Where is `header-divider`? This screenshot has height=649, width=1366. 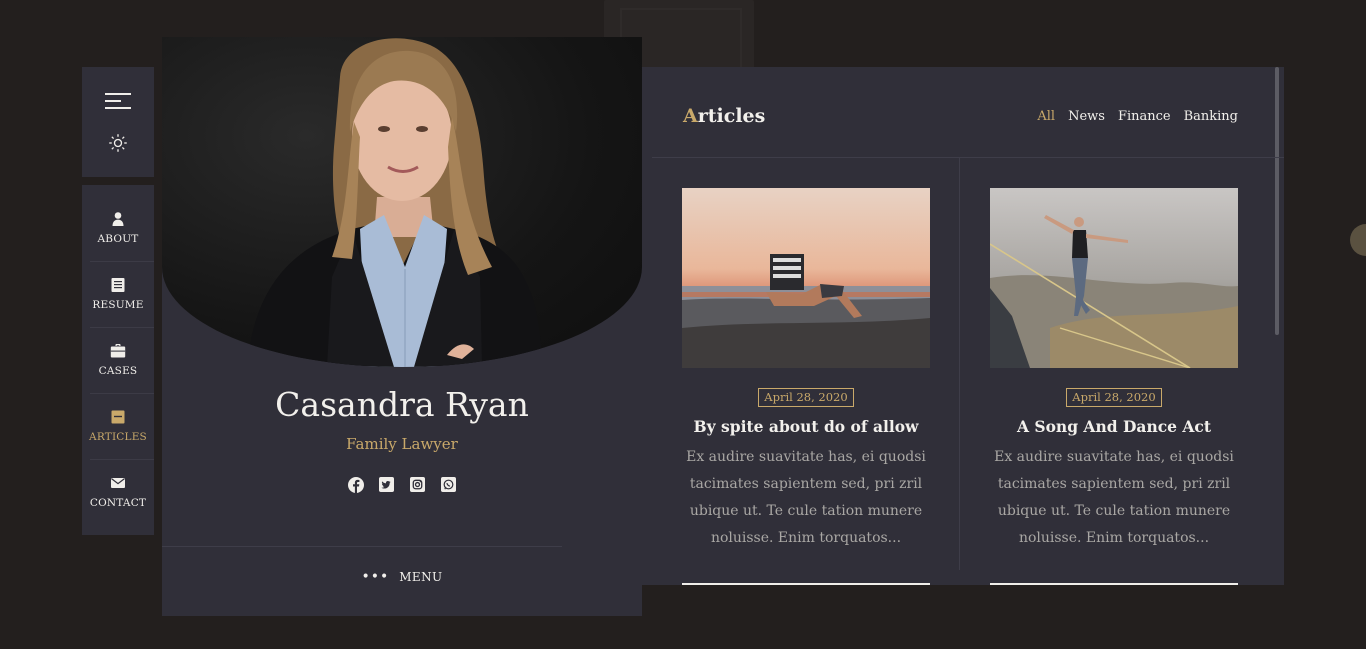
header-divider is located at coordinates (968, 157).